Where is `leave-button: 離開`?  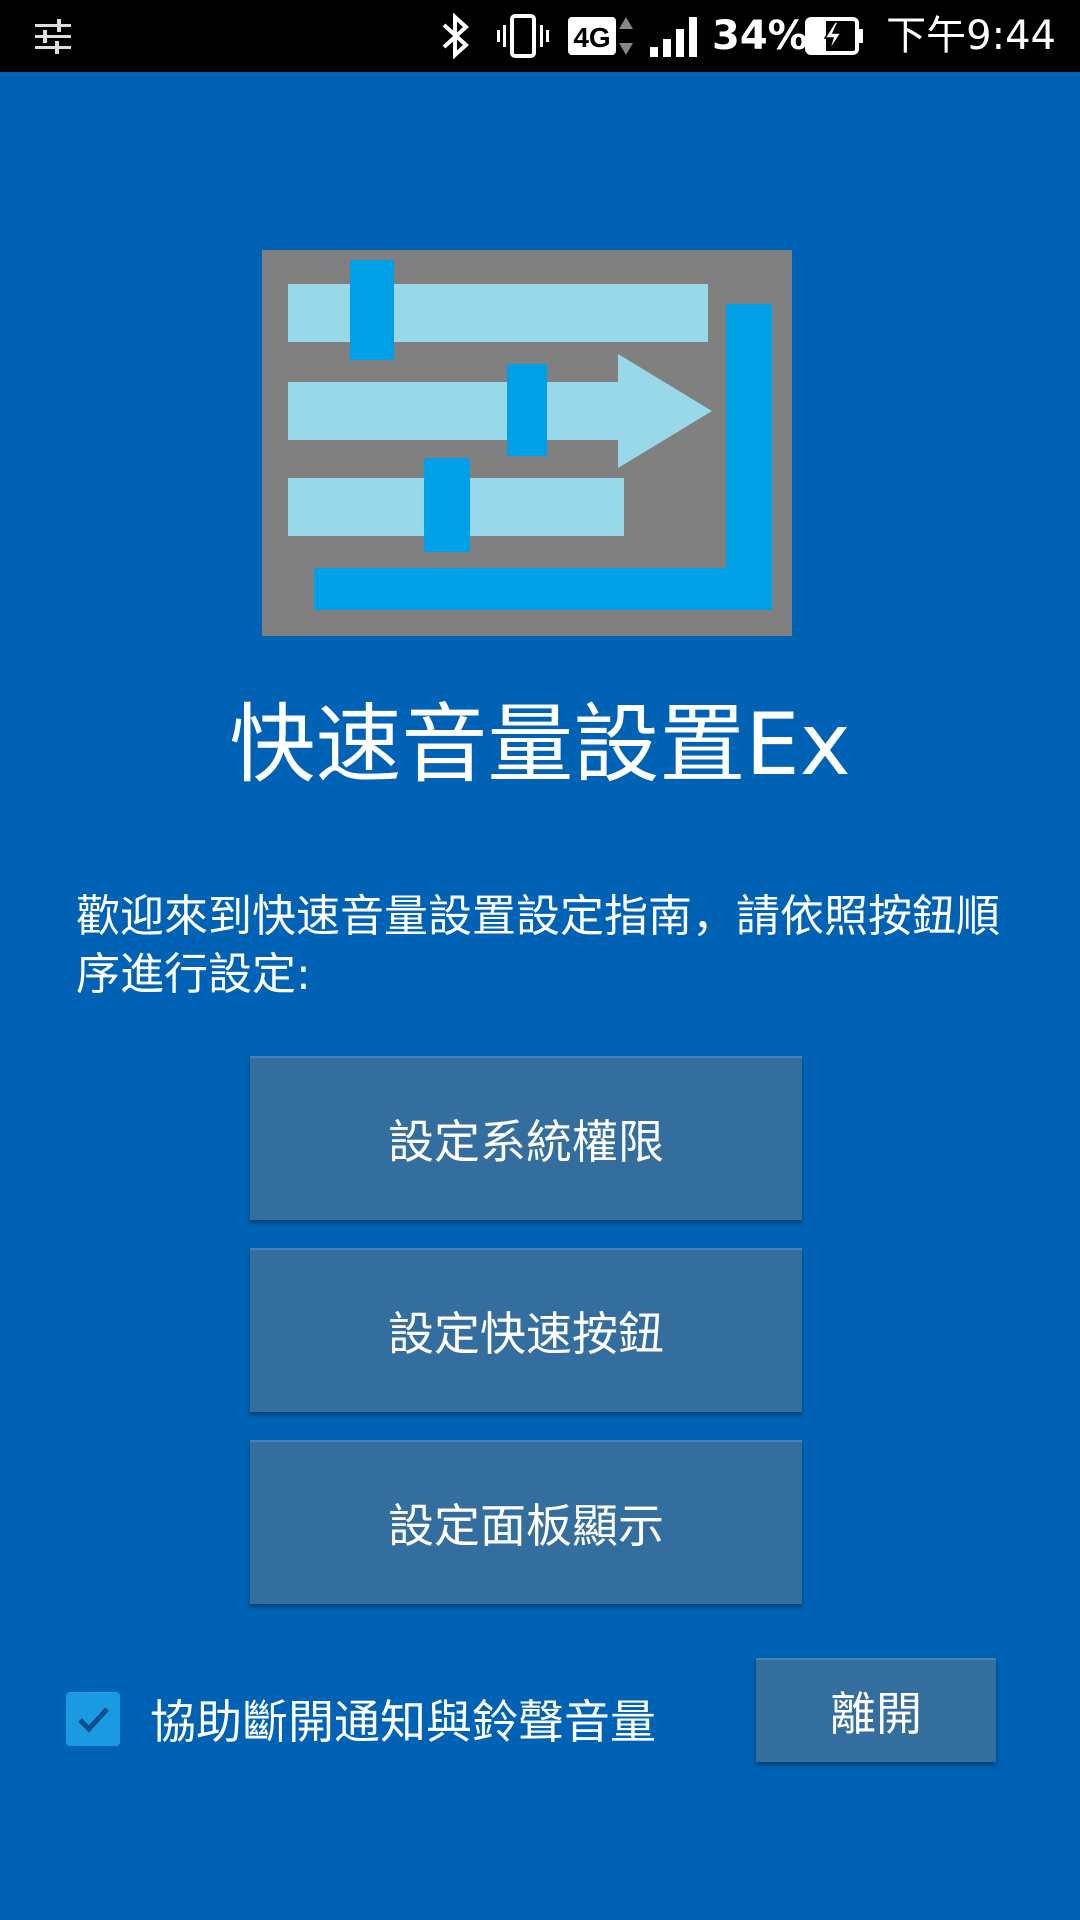 leave-button: 離開 is located at coordinates (876, 1710).